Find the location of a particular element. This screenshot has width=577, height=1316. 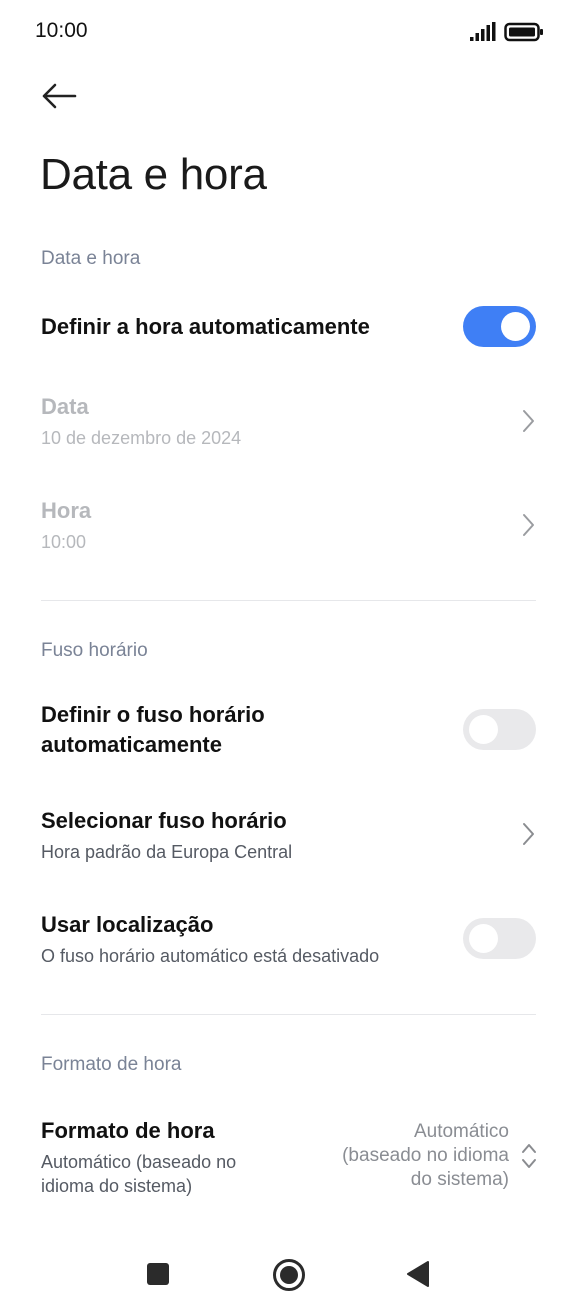

date-value: 10 de dezembro de 2024 is located at coordinates (141, 438).